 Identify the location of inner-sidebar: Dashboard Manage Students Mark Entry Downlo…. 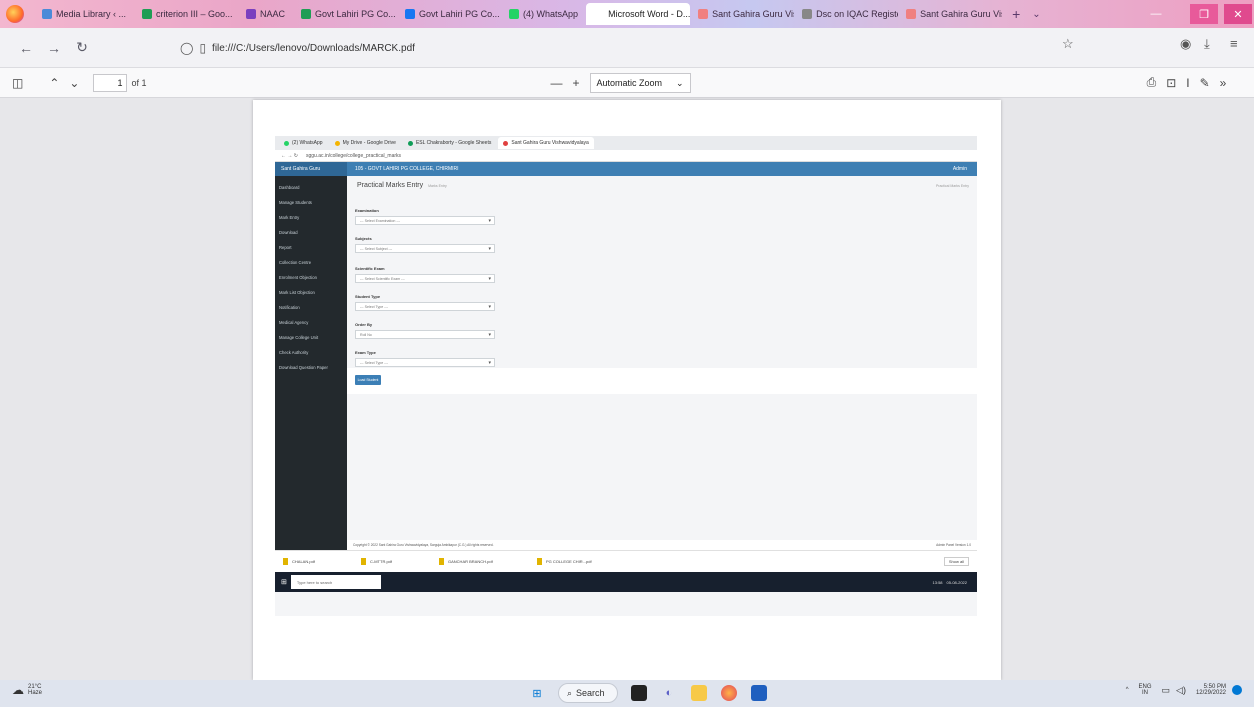
(311, 363).